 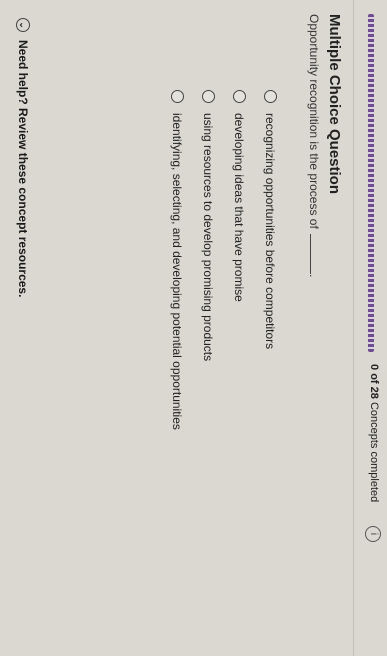 What do you see at coordinates (374, 452) in the screenshot?
I see `progress-suffix: Concepts completed` at bounding box center [374, 452].